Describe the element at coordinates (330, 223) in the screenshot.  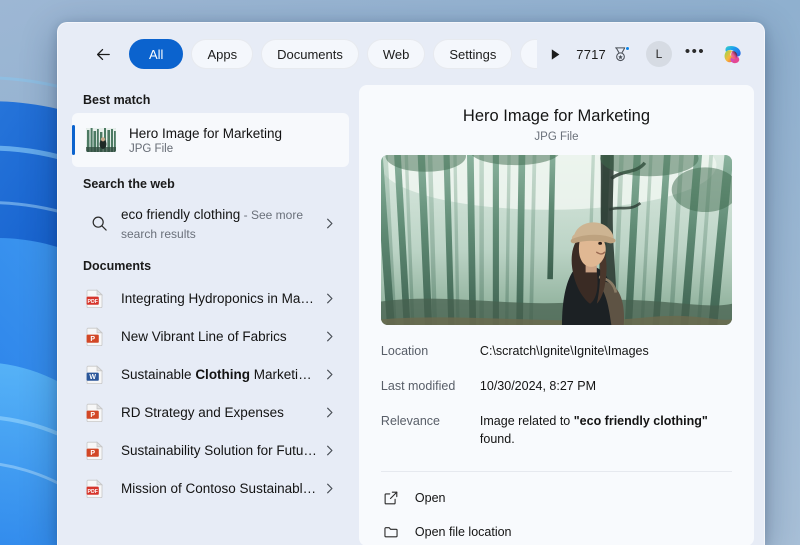
I see `web-search-chevron` at that location.